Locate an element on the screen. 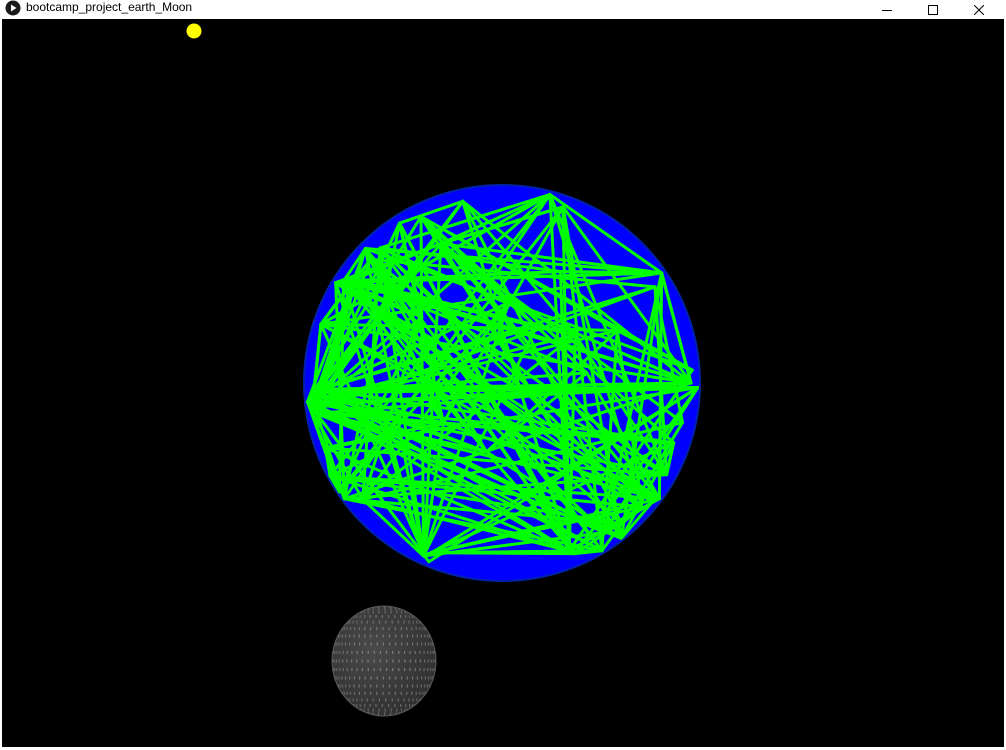 The image size is (1006, 750). moon is located at coordinates (384, 661).